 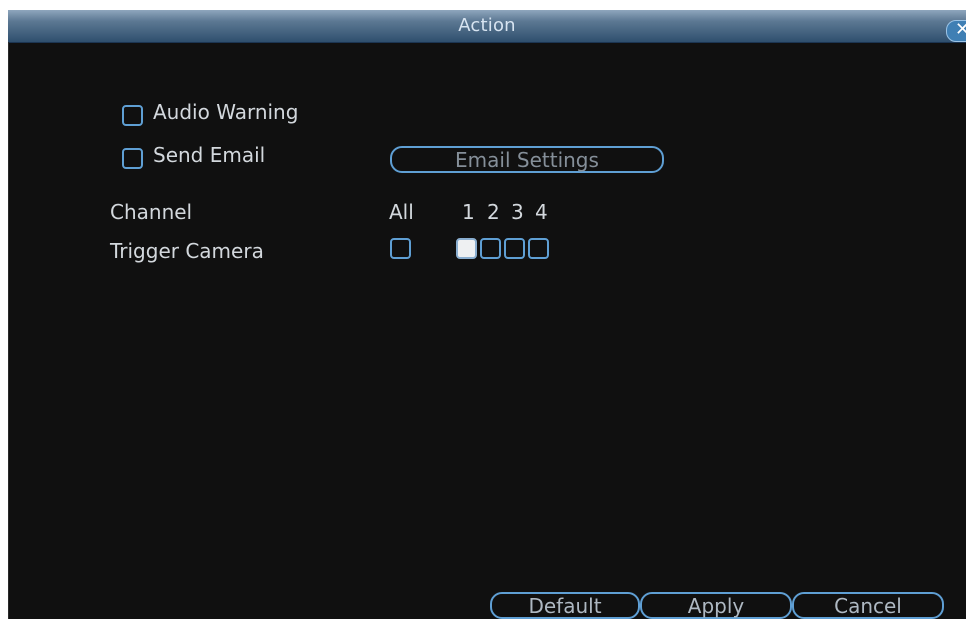 What do you see at coordinates (226, 112) in the screenshot?
I see `audio-warning-label: Audio Warning` at bounding box center [226, 112].